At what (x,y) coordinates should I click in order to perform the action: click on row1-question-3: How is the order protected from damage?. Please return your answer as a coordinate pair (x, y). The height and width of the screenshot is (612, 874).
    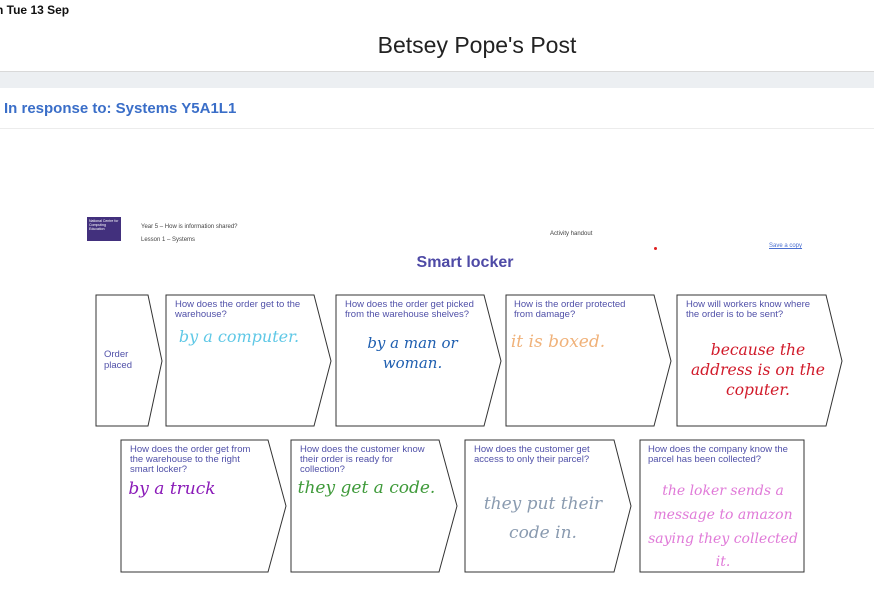
    Looking at the image, I should click on (570, 309).